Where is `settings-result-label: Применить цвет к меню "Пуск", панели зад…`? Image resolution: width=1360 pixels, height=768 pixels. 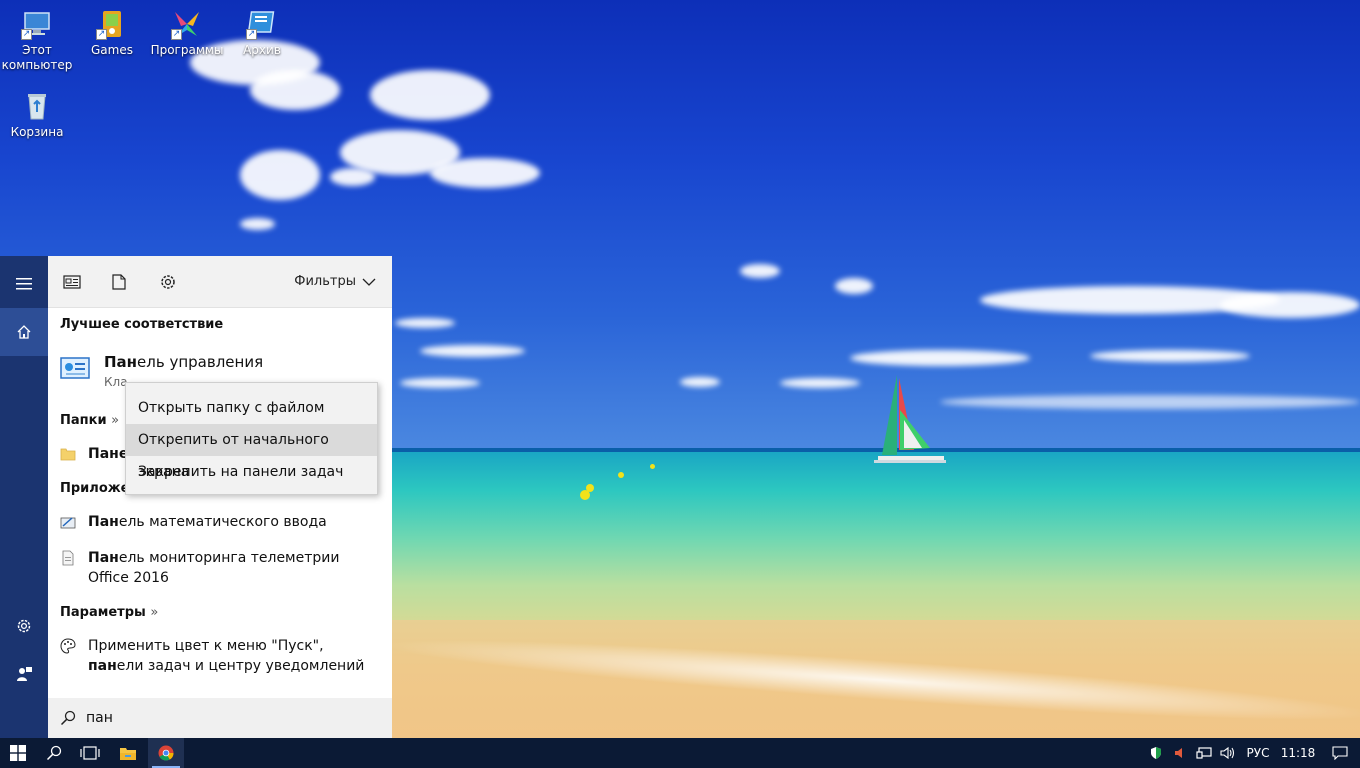
settings-result-label: Применить цвет к меню "Пуск", панели зад… is located at coordinates (234, 656).